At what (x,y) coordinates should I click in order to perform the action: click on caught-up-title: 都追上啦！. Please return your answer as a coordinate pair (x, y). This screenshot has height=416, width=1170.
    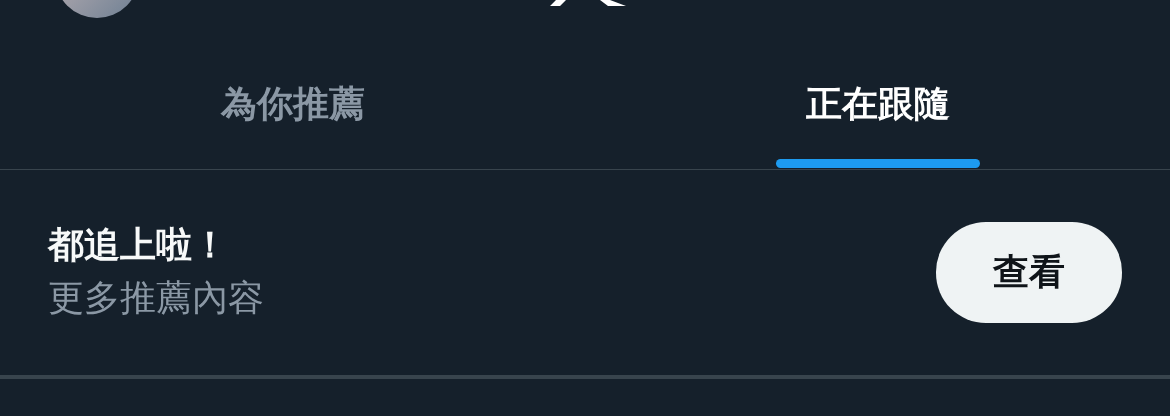
    Looking at the image, I should click on (138, 244).